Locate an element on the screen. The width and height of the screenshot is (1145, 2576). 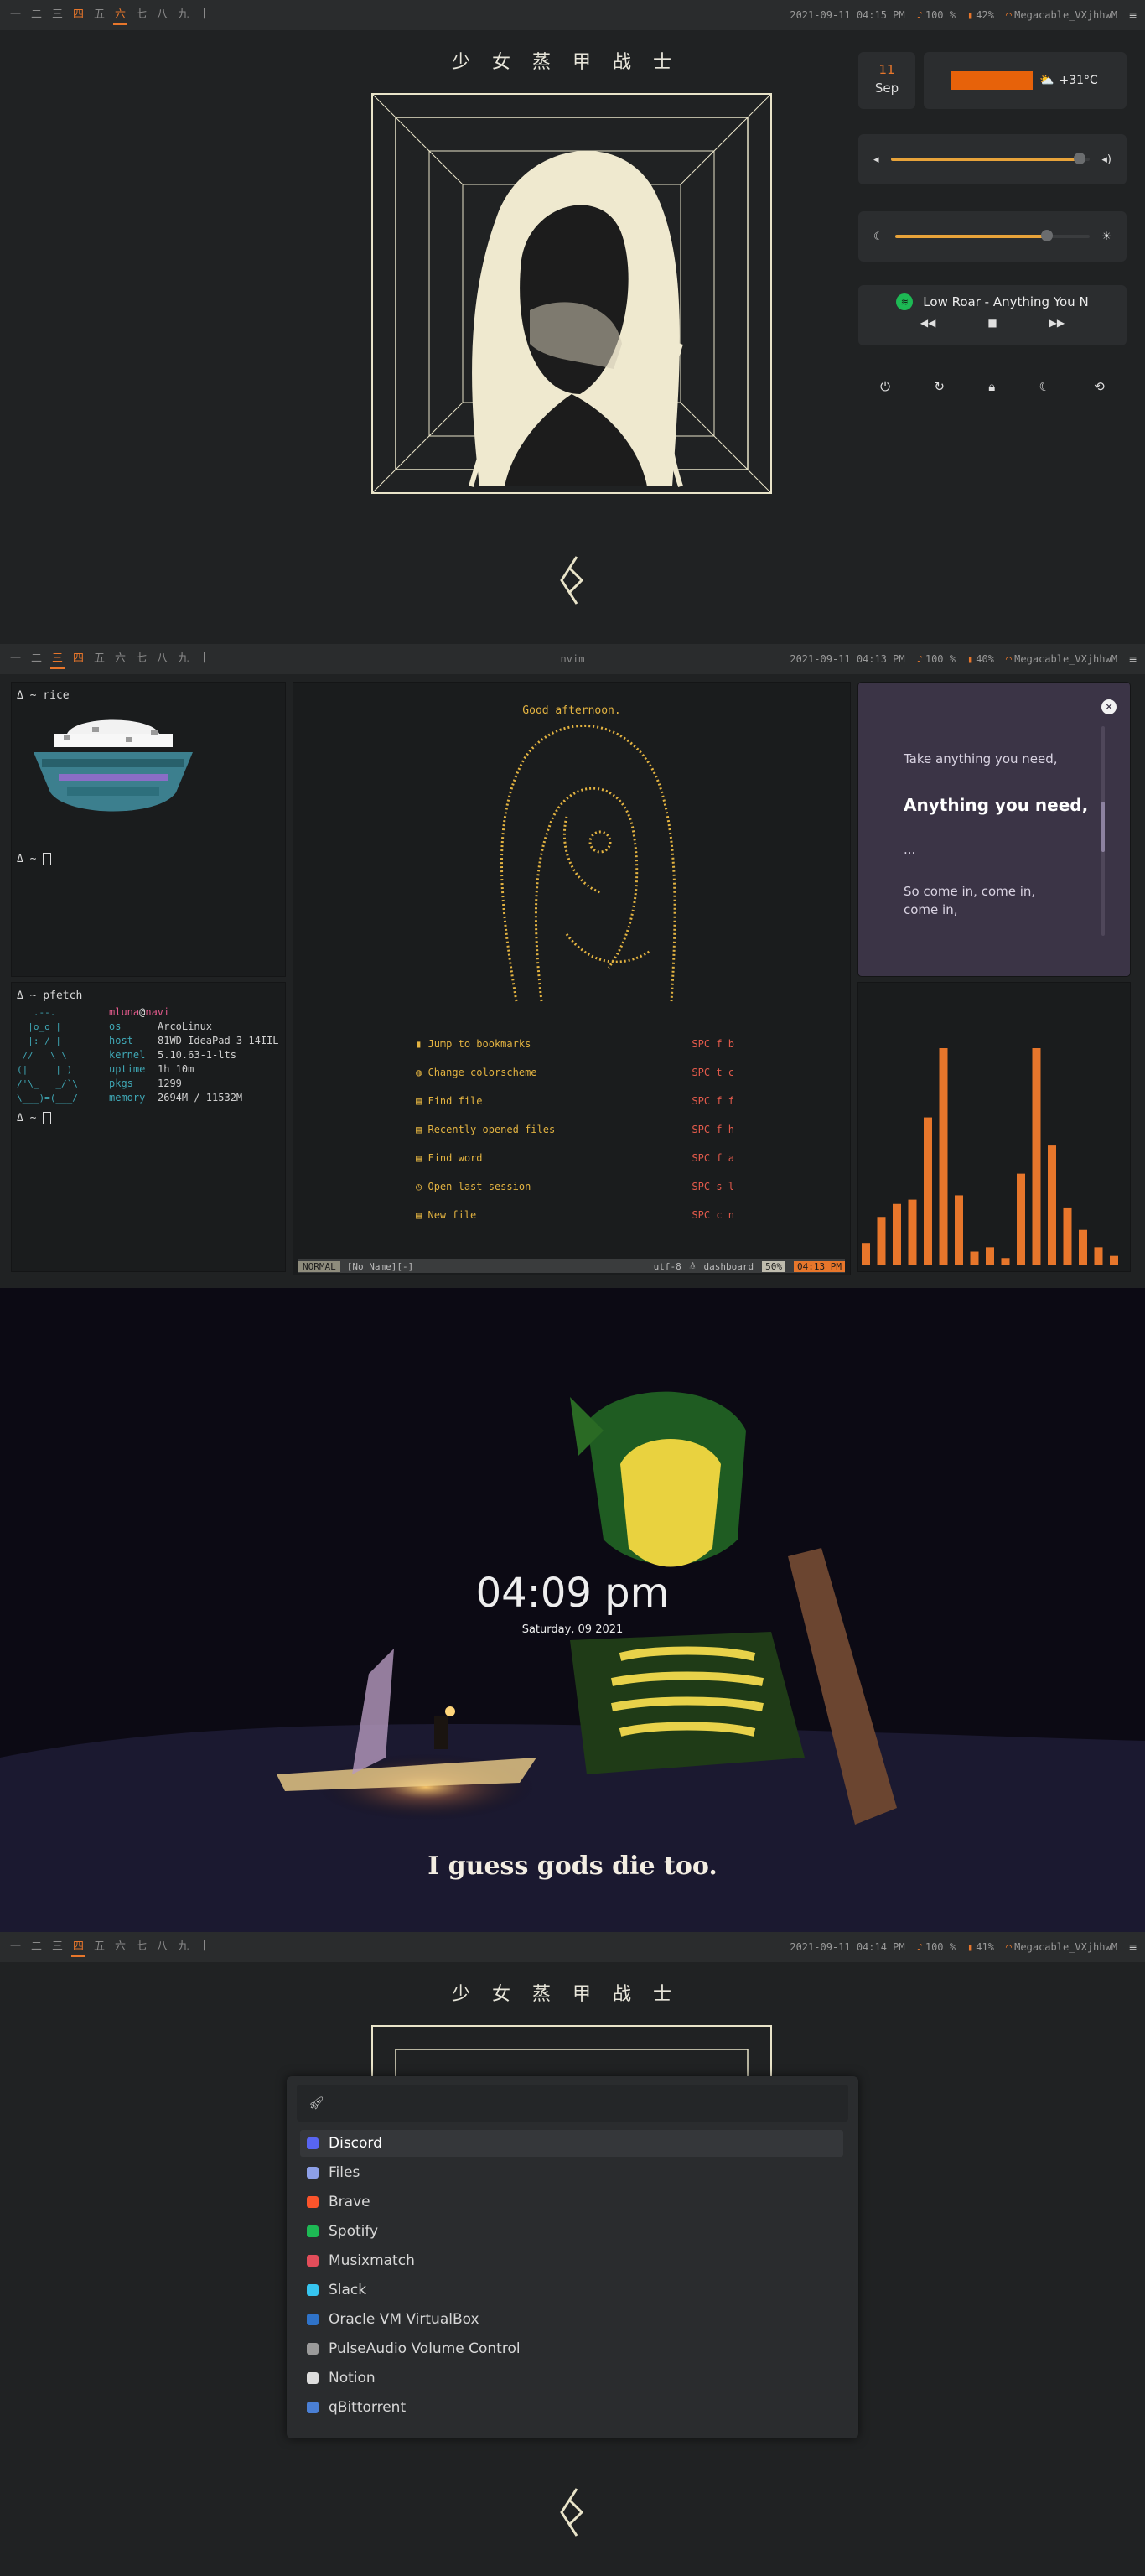
launcher-app-item: Discord is located at coordinates (572, 2143).